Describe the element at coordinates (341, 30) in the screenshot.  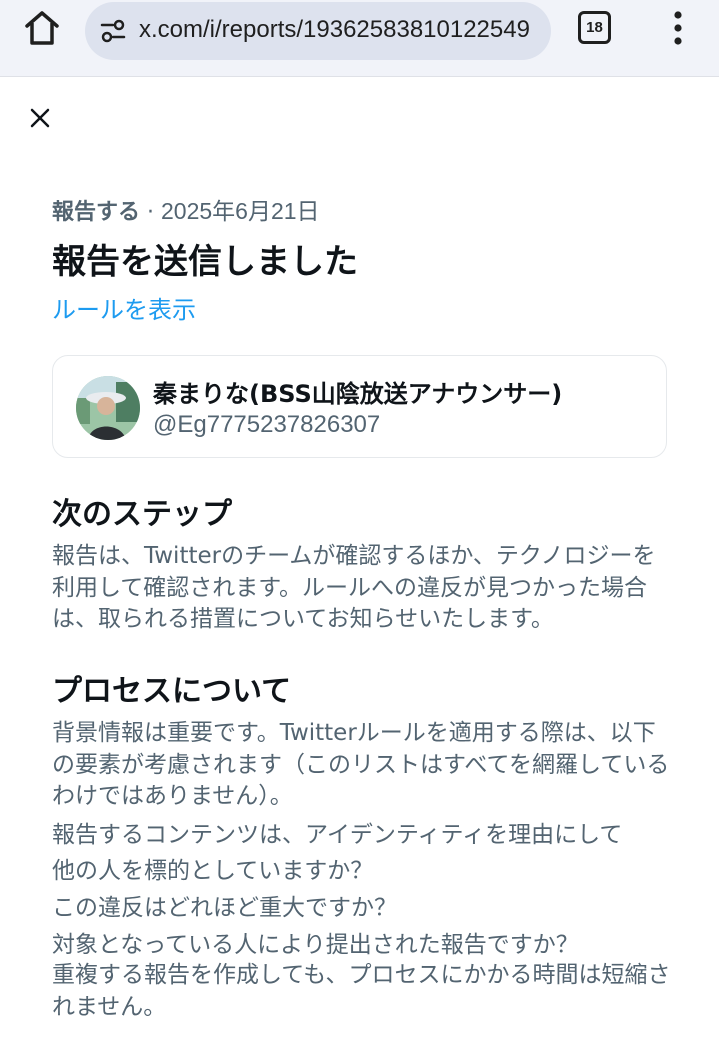
I see `url-text: x.com/i/reports/19362583810122549` at that location.